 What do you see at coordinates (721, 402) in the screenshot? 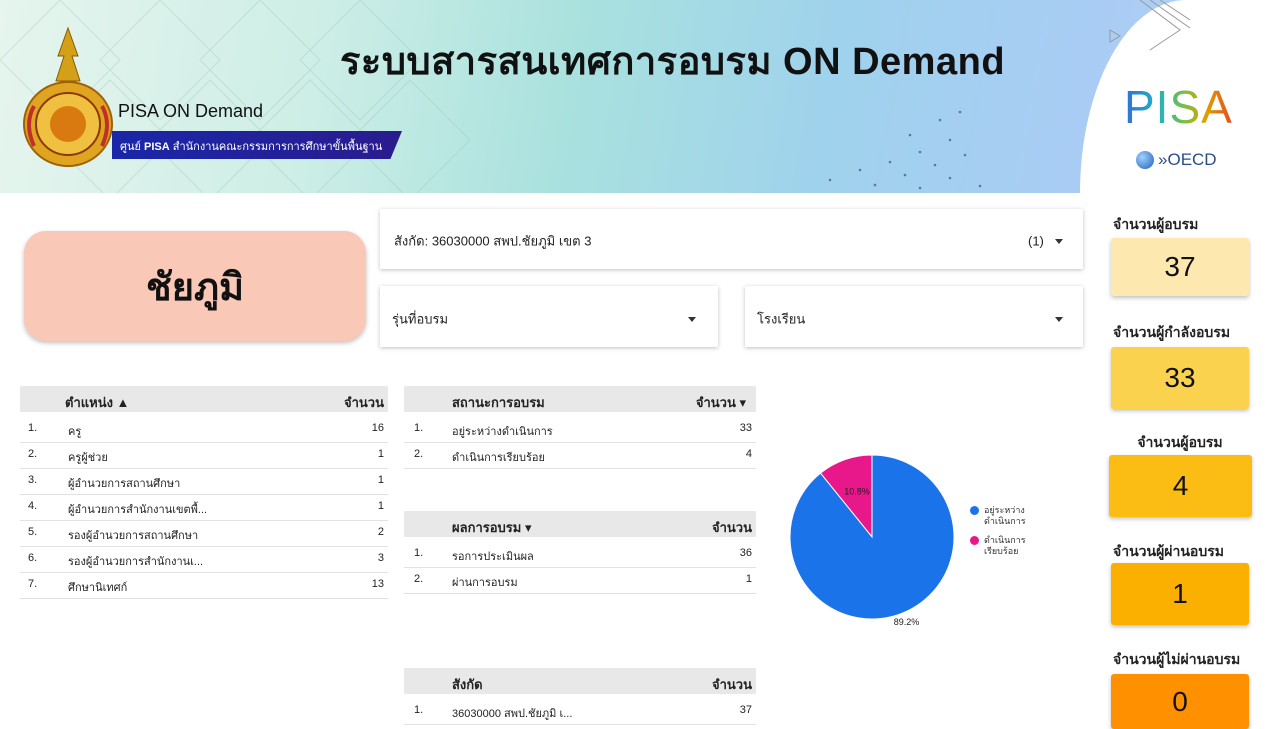
I see `column-header-count: จำนวน ▾` at bounding box center [721, 402].